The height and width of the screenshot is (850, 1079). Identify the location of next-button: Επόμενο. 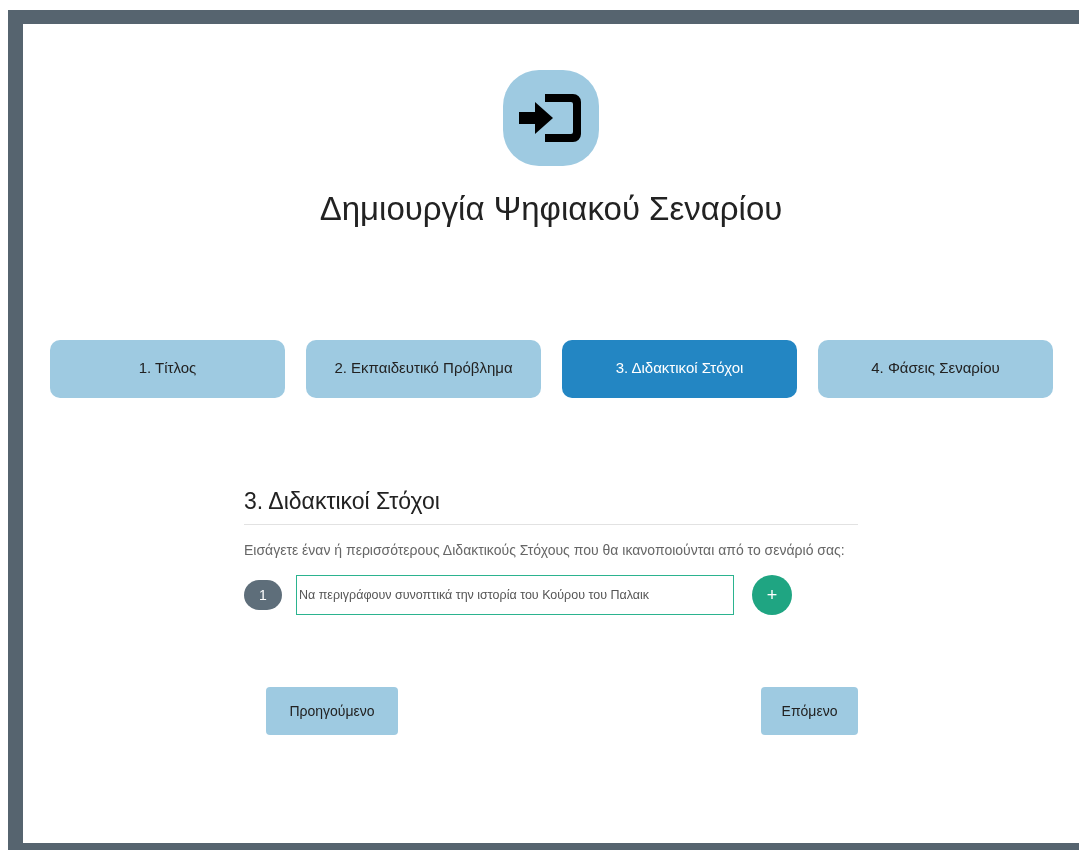
(809, 711).